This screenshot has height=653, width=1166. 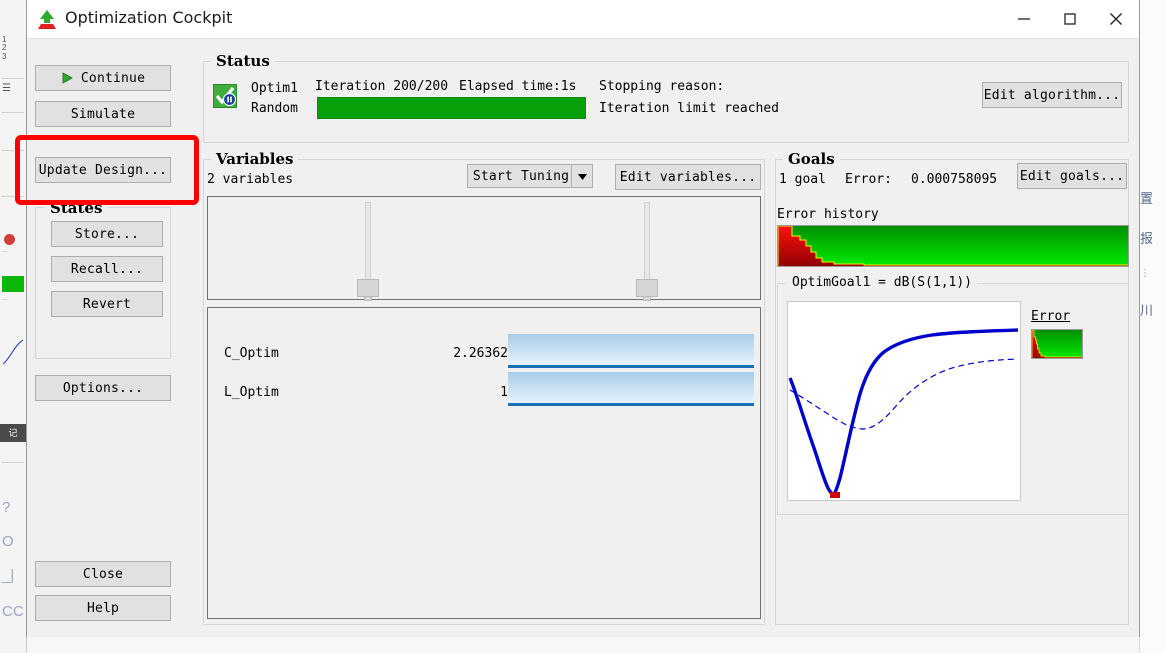 I want to click on minimize-icon, so click(x=1024, y=19).